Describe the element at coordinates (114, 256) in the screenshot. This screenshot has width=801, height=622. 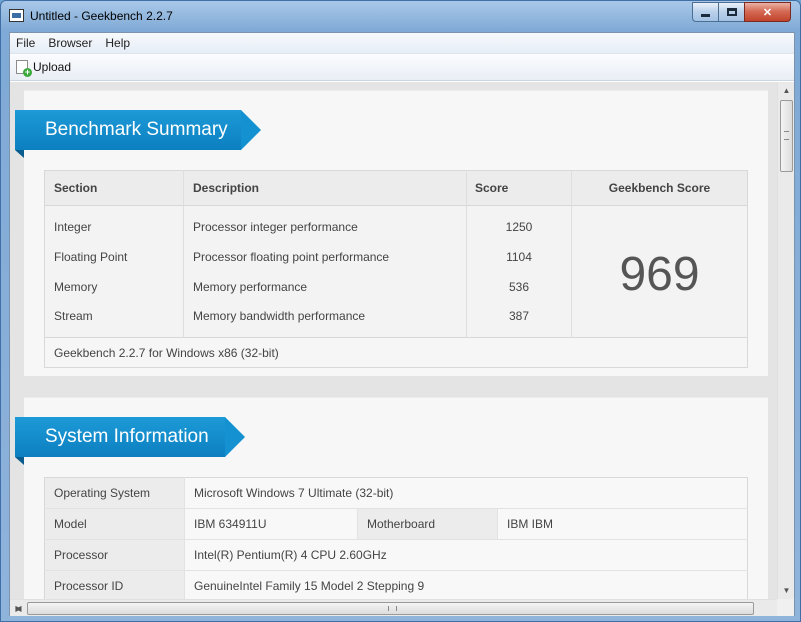
I see `section-cell: Floating Point` at that location.